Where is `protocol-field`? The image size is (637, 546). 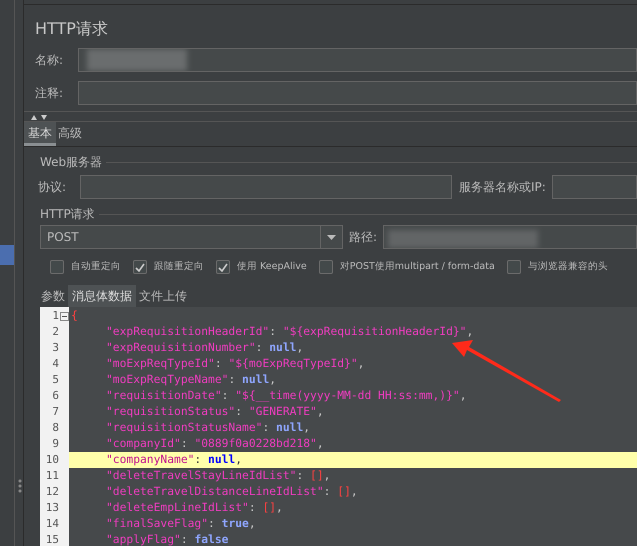 protocol-field is located at coordinates (266, 187).